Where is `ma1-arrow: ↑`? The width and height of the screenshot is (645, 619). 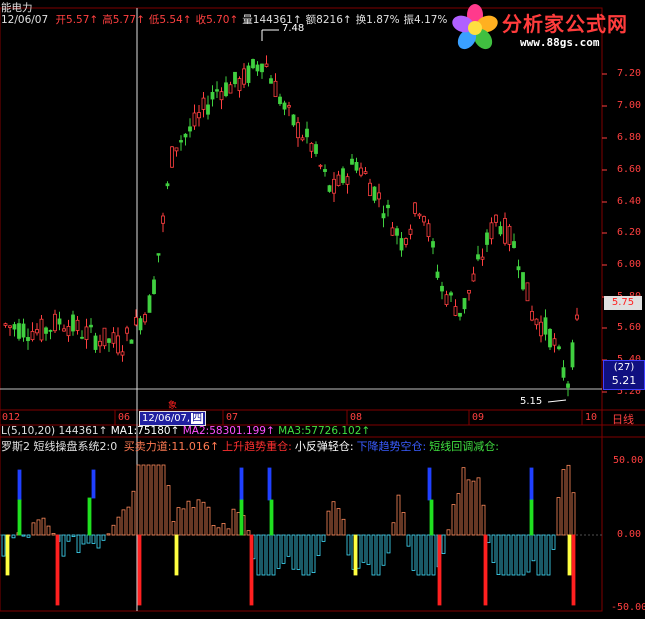 ma1-arrow: ↑ is located at coordinates (175, 431).